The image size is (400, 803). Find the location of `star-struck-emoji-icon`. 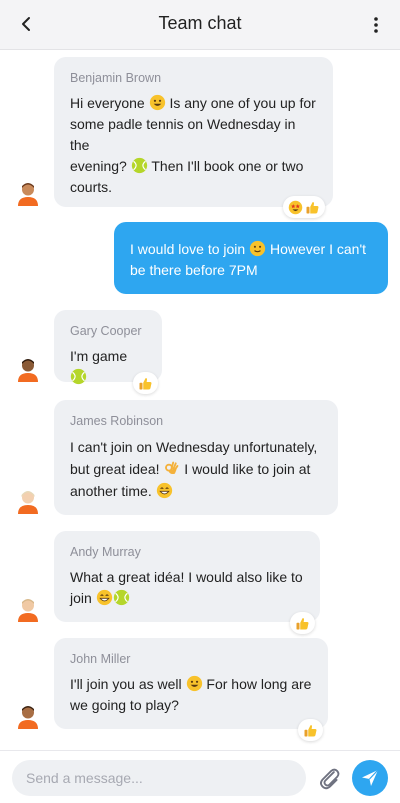

star-struck-emoji-icon is located at coordinates (295, 207).